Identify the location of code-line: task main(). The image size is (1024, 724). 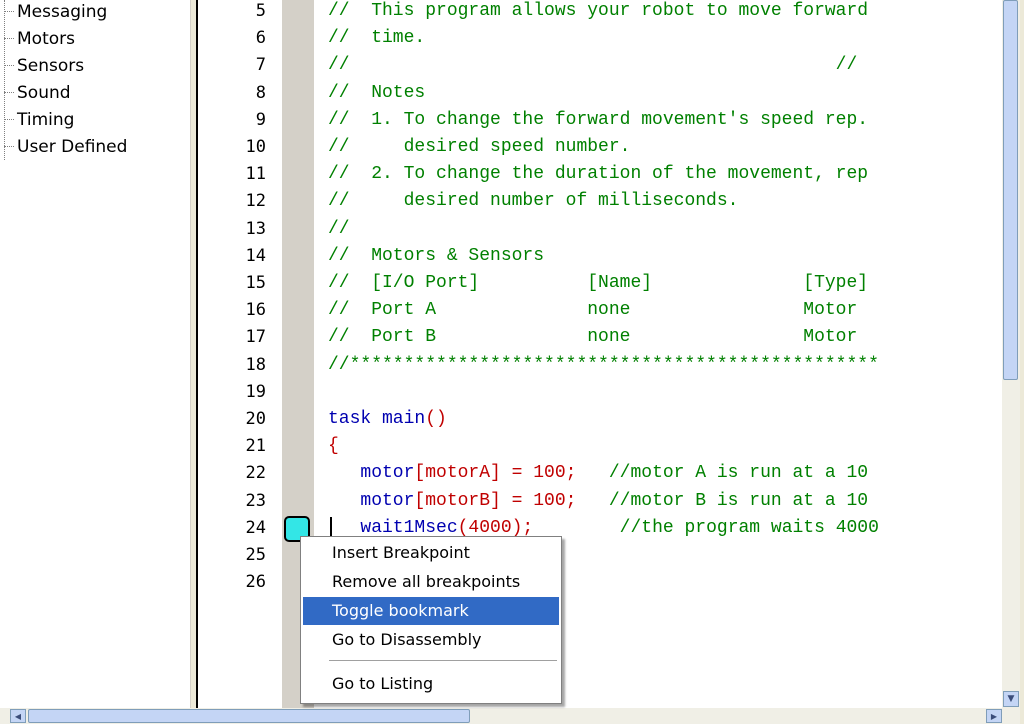
(387, 419).